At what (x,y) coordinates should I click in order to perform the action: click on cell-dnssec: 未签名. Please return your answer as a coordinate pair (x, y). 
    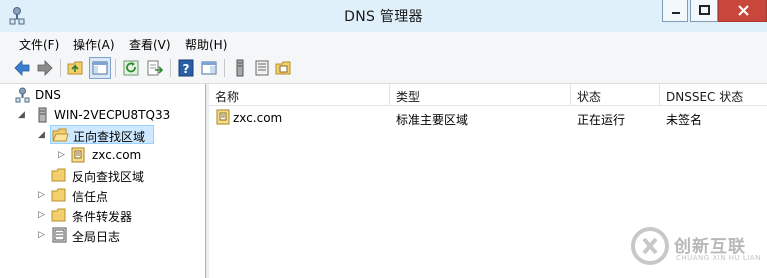
    Looking at the image, I should click on (684, 120).